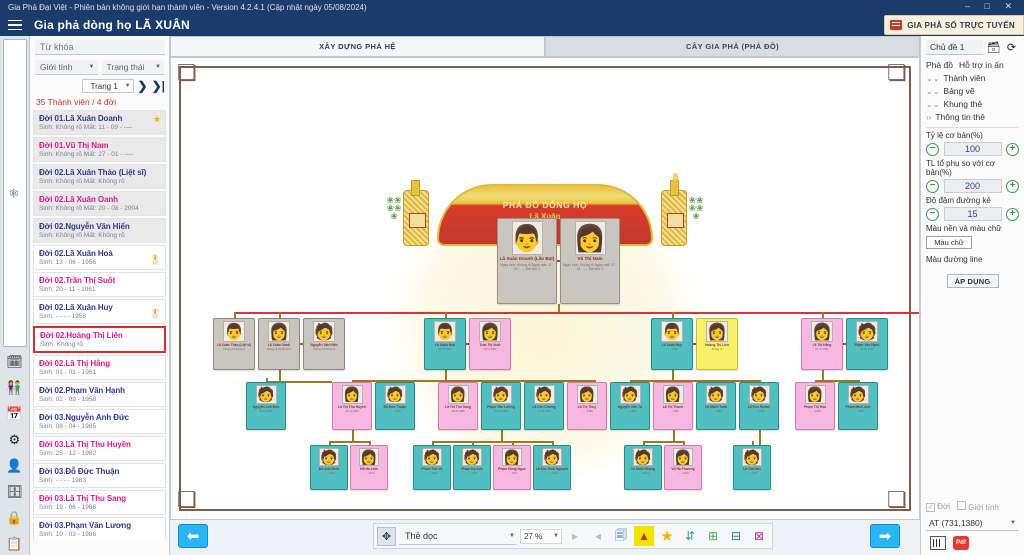 This screenshot has height=555, width=1024. What do you see at coordinates (667, 536) in the screenshot?
I see `star-icon: ★` at bounding box center [667, 536].